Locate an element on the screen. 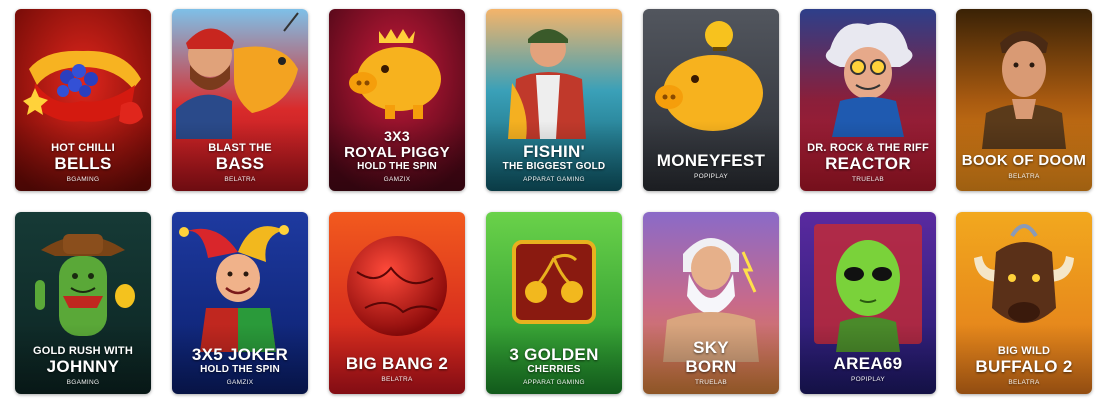  game-card-moneyfest: MONEYFEST POPIPLAY is located at coordinates (711, 100).